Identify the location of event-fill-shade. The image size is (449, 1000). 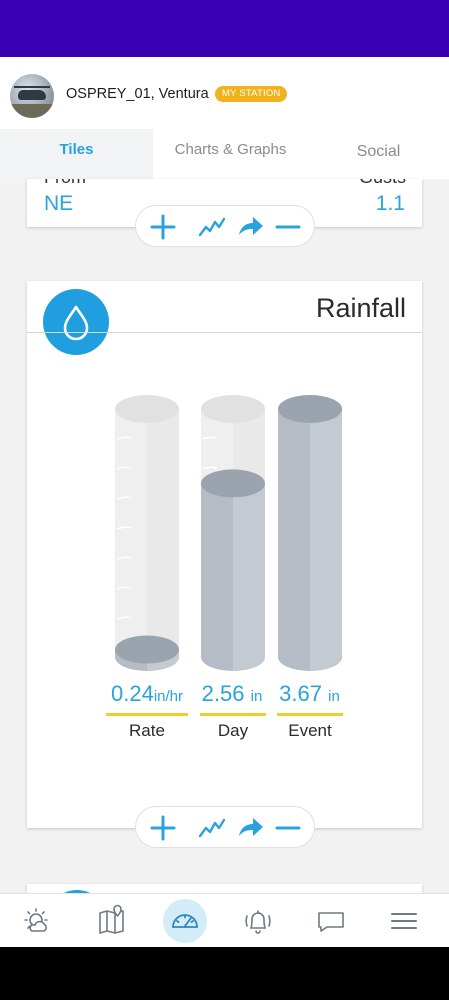
(326, 540).